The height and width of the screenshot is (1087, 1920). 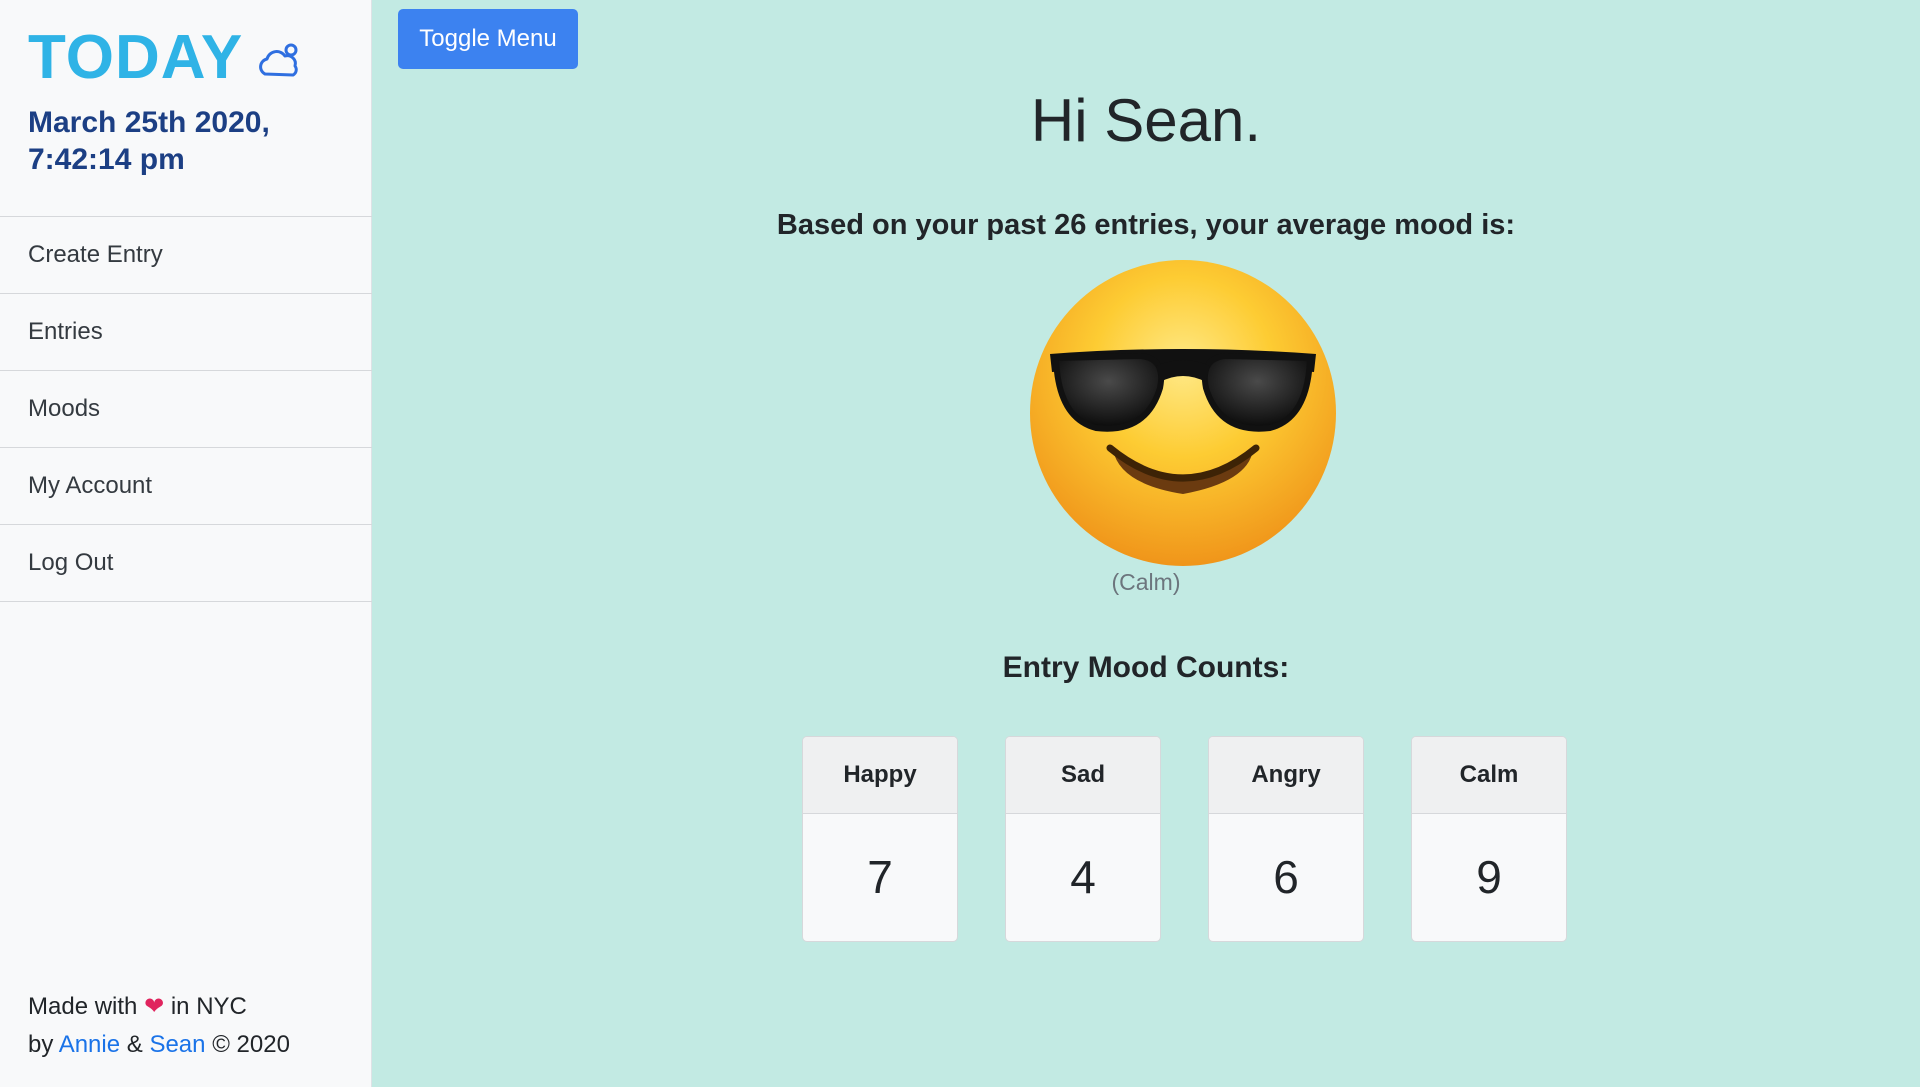 What do you see at coordinates (134, 1044) in the screenshot?
I see `footer-amp: &` at bounding box center [134, 1044].